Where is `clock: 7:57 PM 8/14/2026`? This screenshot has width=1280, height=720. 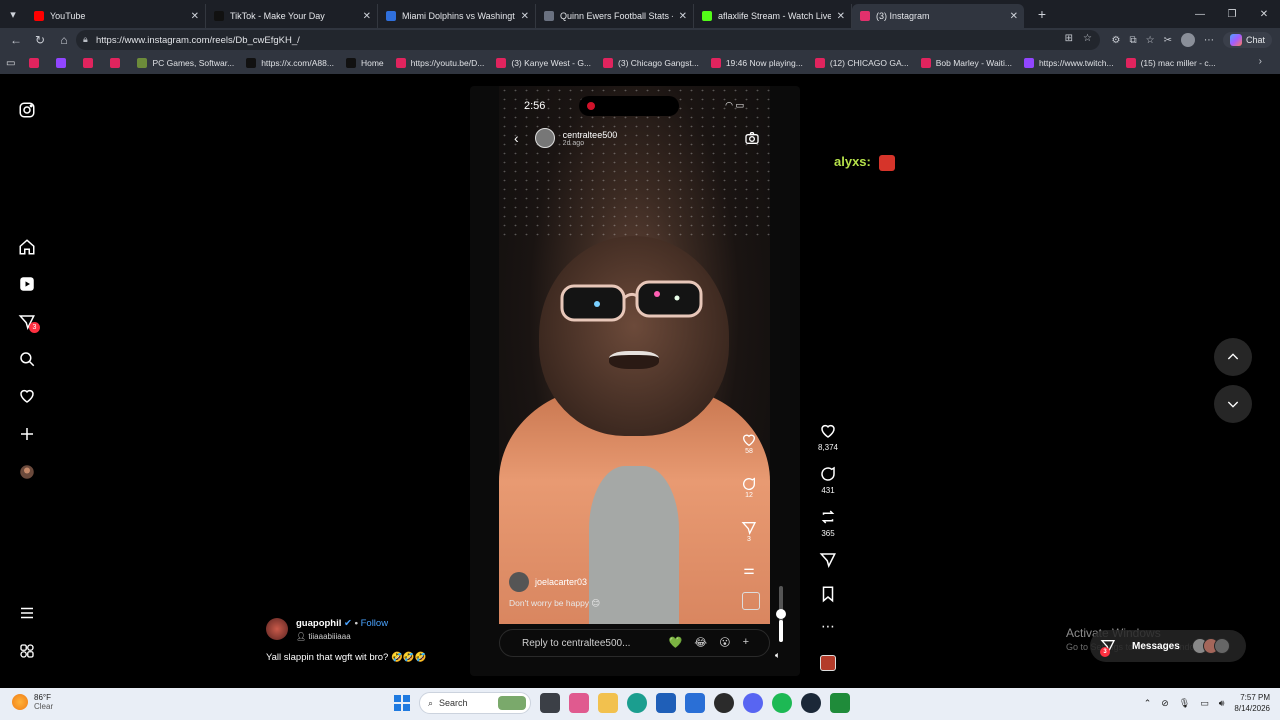 clock: 7:57 PM 8/14/2026 is located at coordinates (1252, 703).